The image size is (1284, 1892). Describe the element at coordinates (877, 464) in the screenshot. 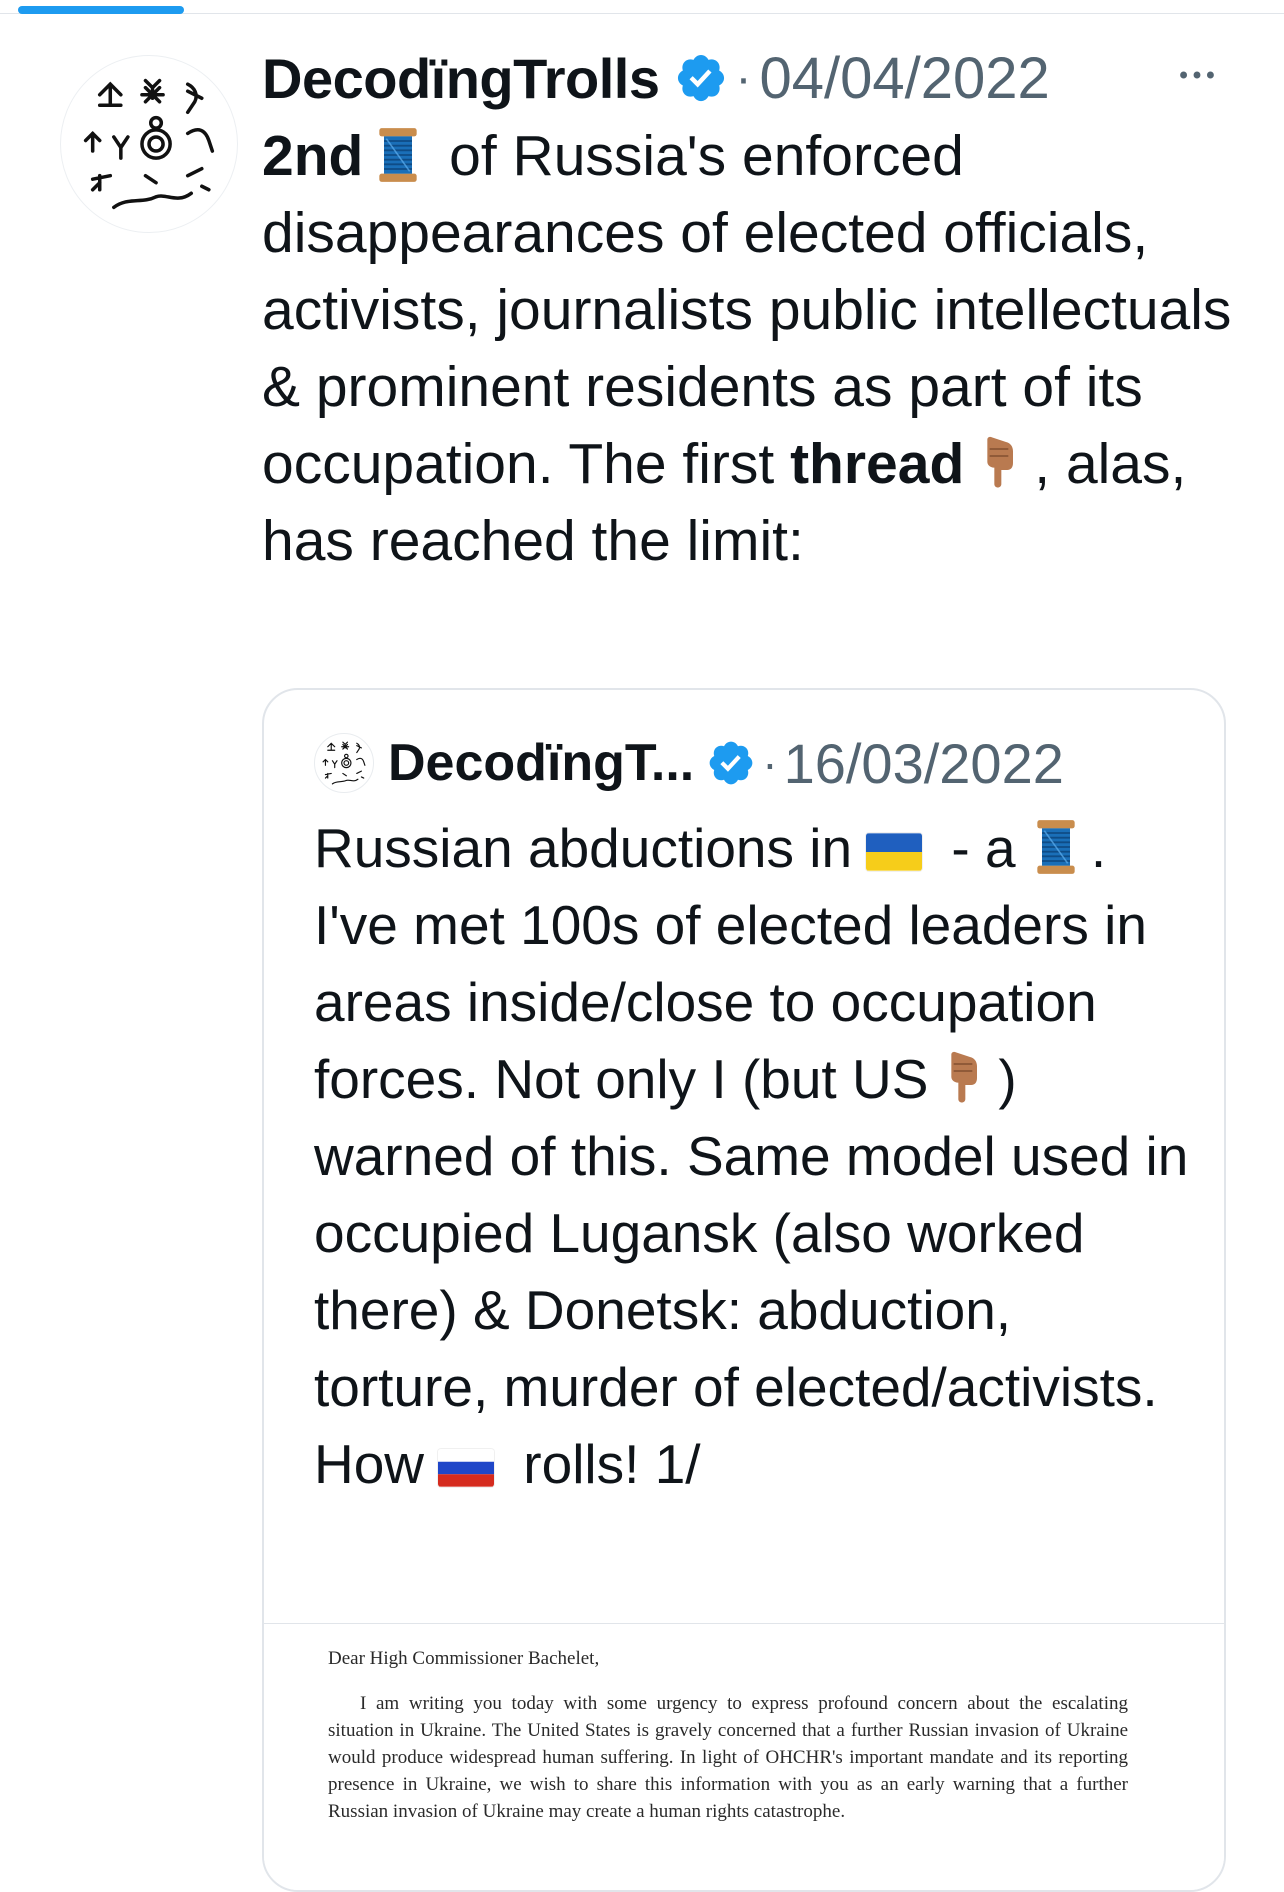

I see `thread-link: thread` at that location.